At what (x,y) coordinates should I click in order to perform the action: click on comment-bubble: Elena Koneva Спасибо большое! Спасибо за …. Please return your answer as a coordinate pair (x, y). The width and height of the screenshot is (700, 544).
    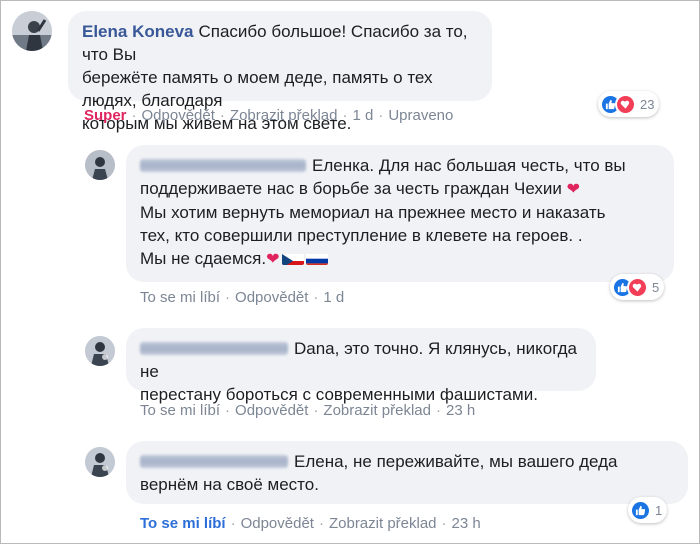
    Looking at the image, I should click on (280, 72).